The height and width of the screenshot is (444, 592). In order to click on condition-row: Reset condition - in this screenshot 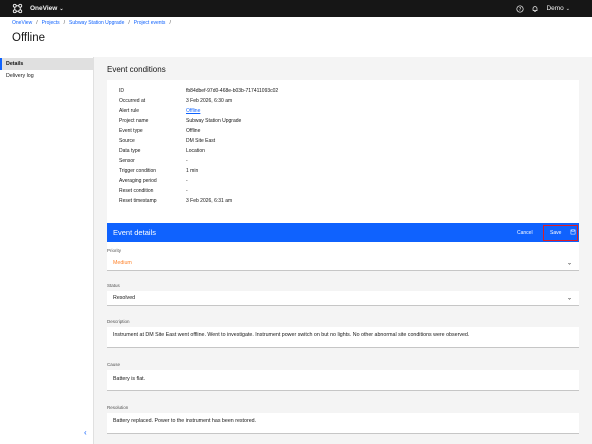, I will do `click(153, 191)`.